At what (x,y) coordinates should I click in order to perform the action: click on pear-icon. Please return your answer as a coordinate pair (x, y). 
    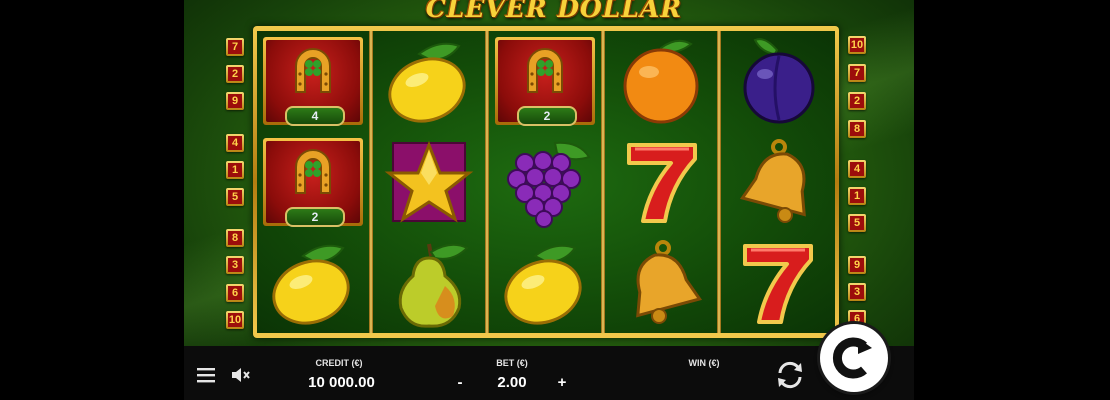
    Looking at the image, I should click on (433, 285).